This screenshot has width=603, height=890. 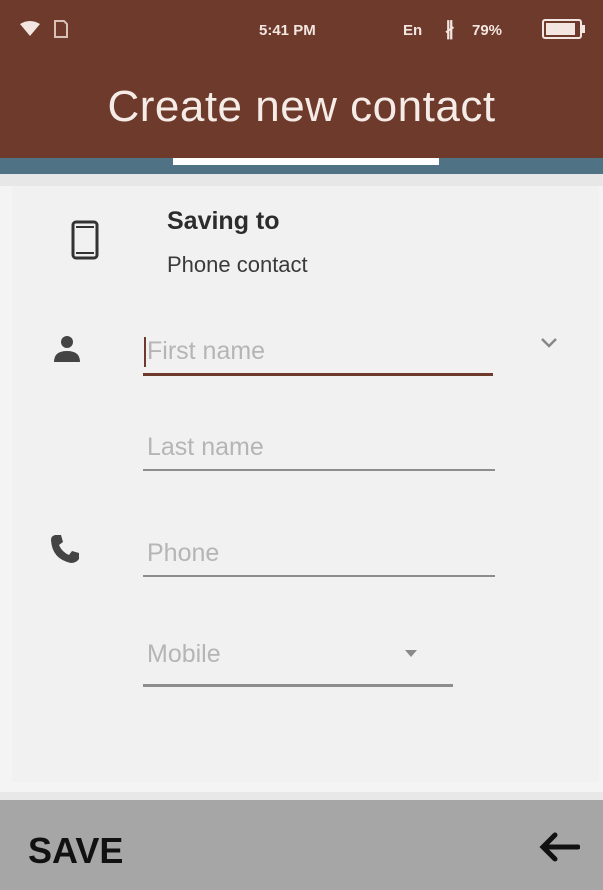 What do you see at coordinates (61, 29) in the screenshot?
I see `sim-card-icon` at bounding box center [61, 29].